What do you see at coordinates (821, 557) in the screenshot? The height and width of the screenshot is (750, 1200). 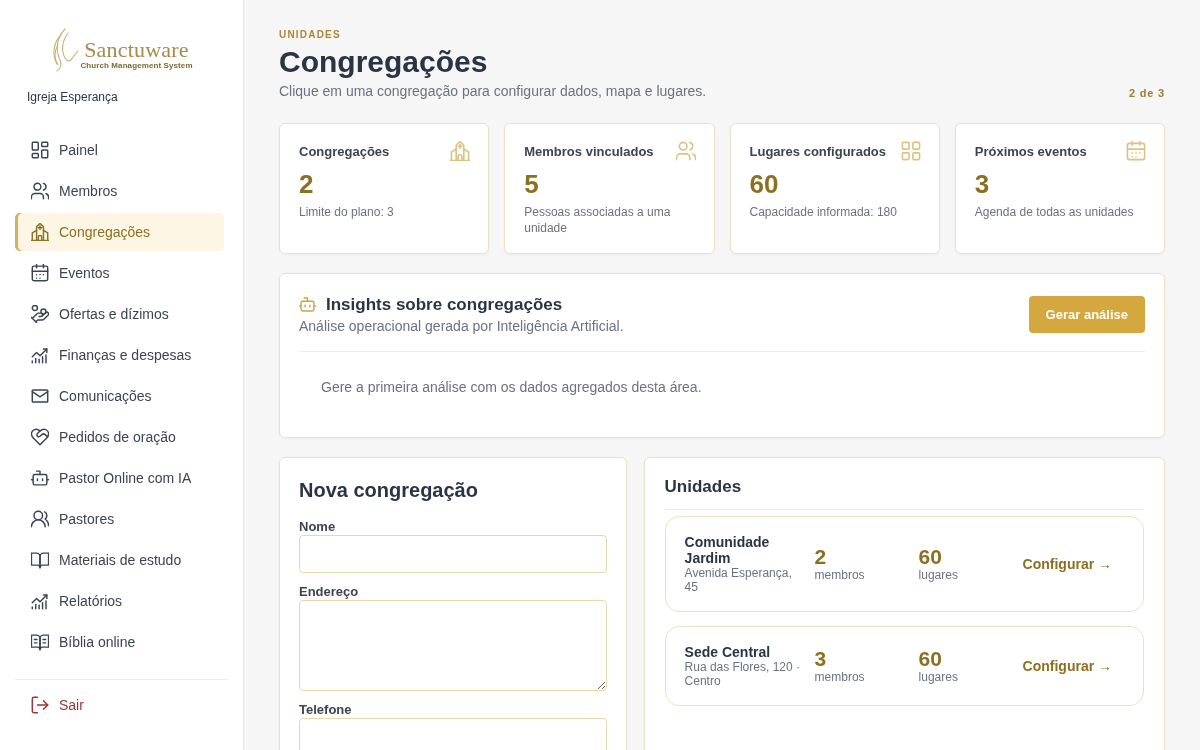 I see `members-count: 2` at bounding box center [821, 557].